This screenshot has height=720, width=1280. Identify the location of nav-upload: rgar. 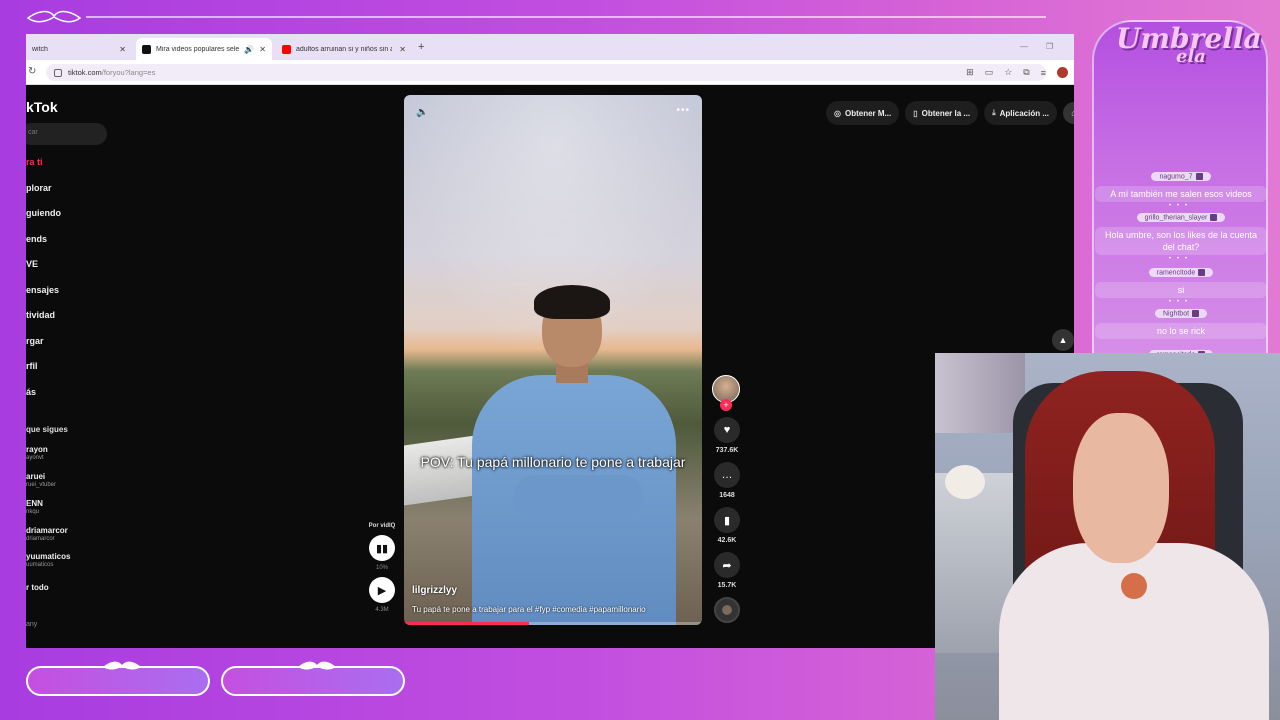
(35, 341).